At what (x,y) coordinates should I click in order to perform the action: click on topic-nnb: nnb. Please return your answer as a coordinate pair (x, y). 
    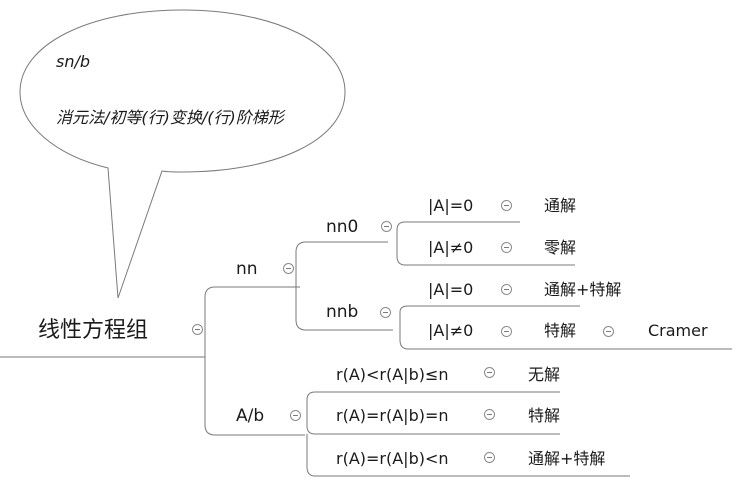
    Looking at the image, I should click on (342, 312).